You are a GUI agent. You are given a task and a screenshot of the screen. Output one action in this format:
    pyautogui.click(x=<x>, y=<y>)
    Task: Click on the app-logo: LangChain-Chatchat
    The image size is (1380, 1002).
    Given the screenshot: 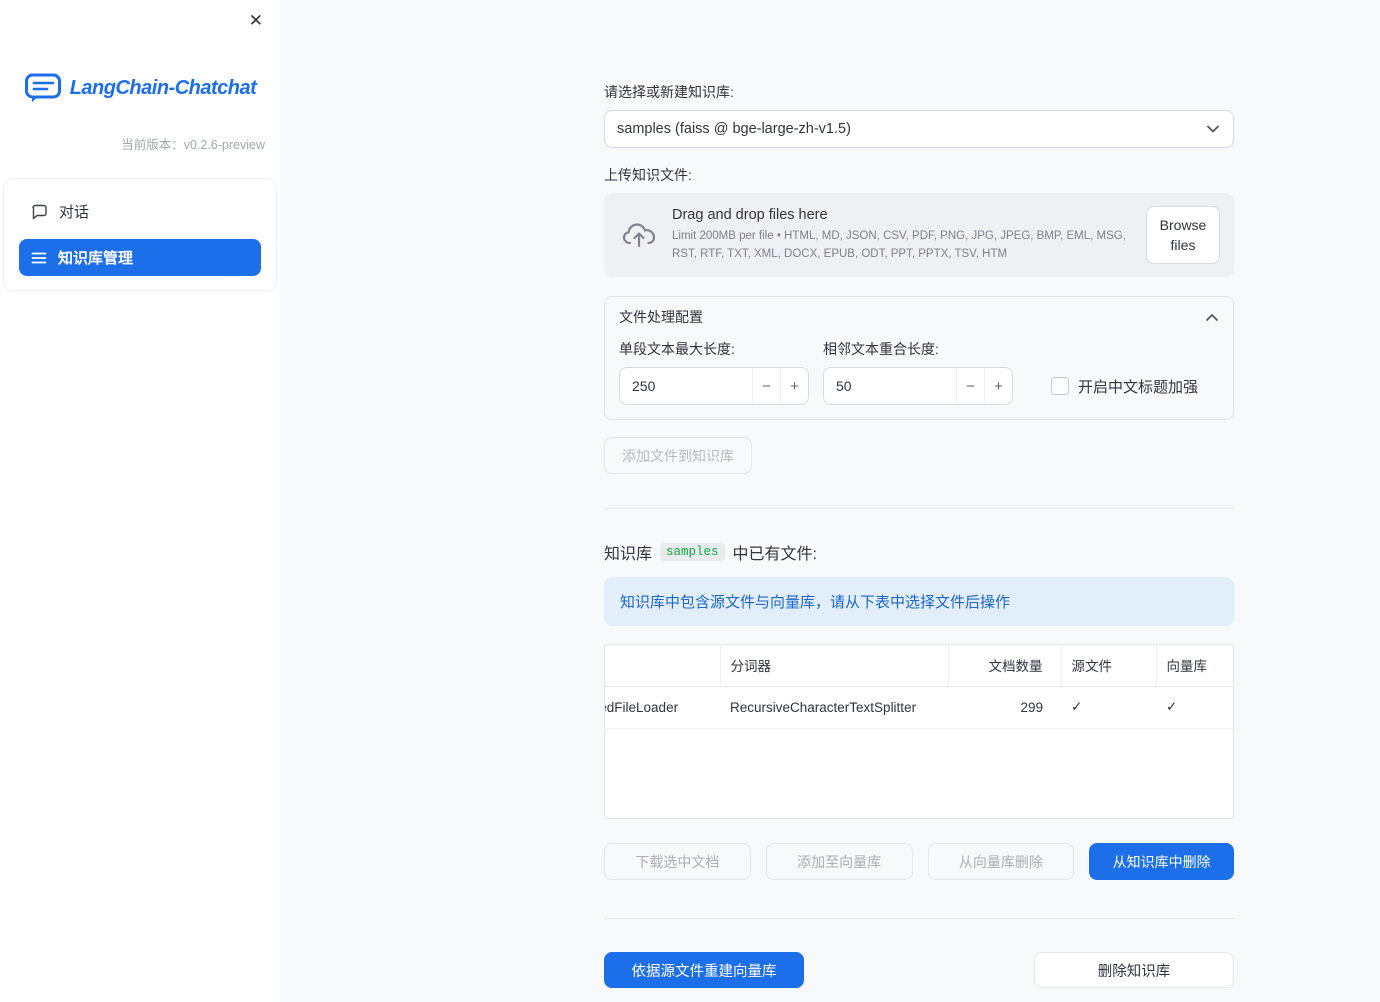 What is the action you would take?
    pyautogui.click(x=140, y=88)
    